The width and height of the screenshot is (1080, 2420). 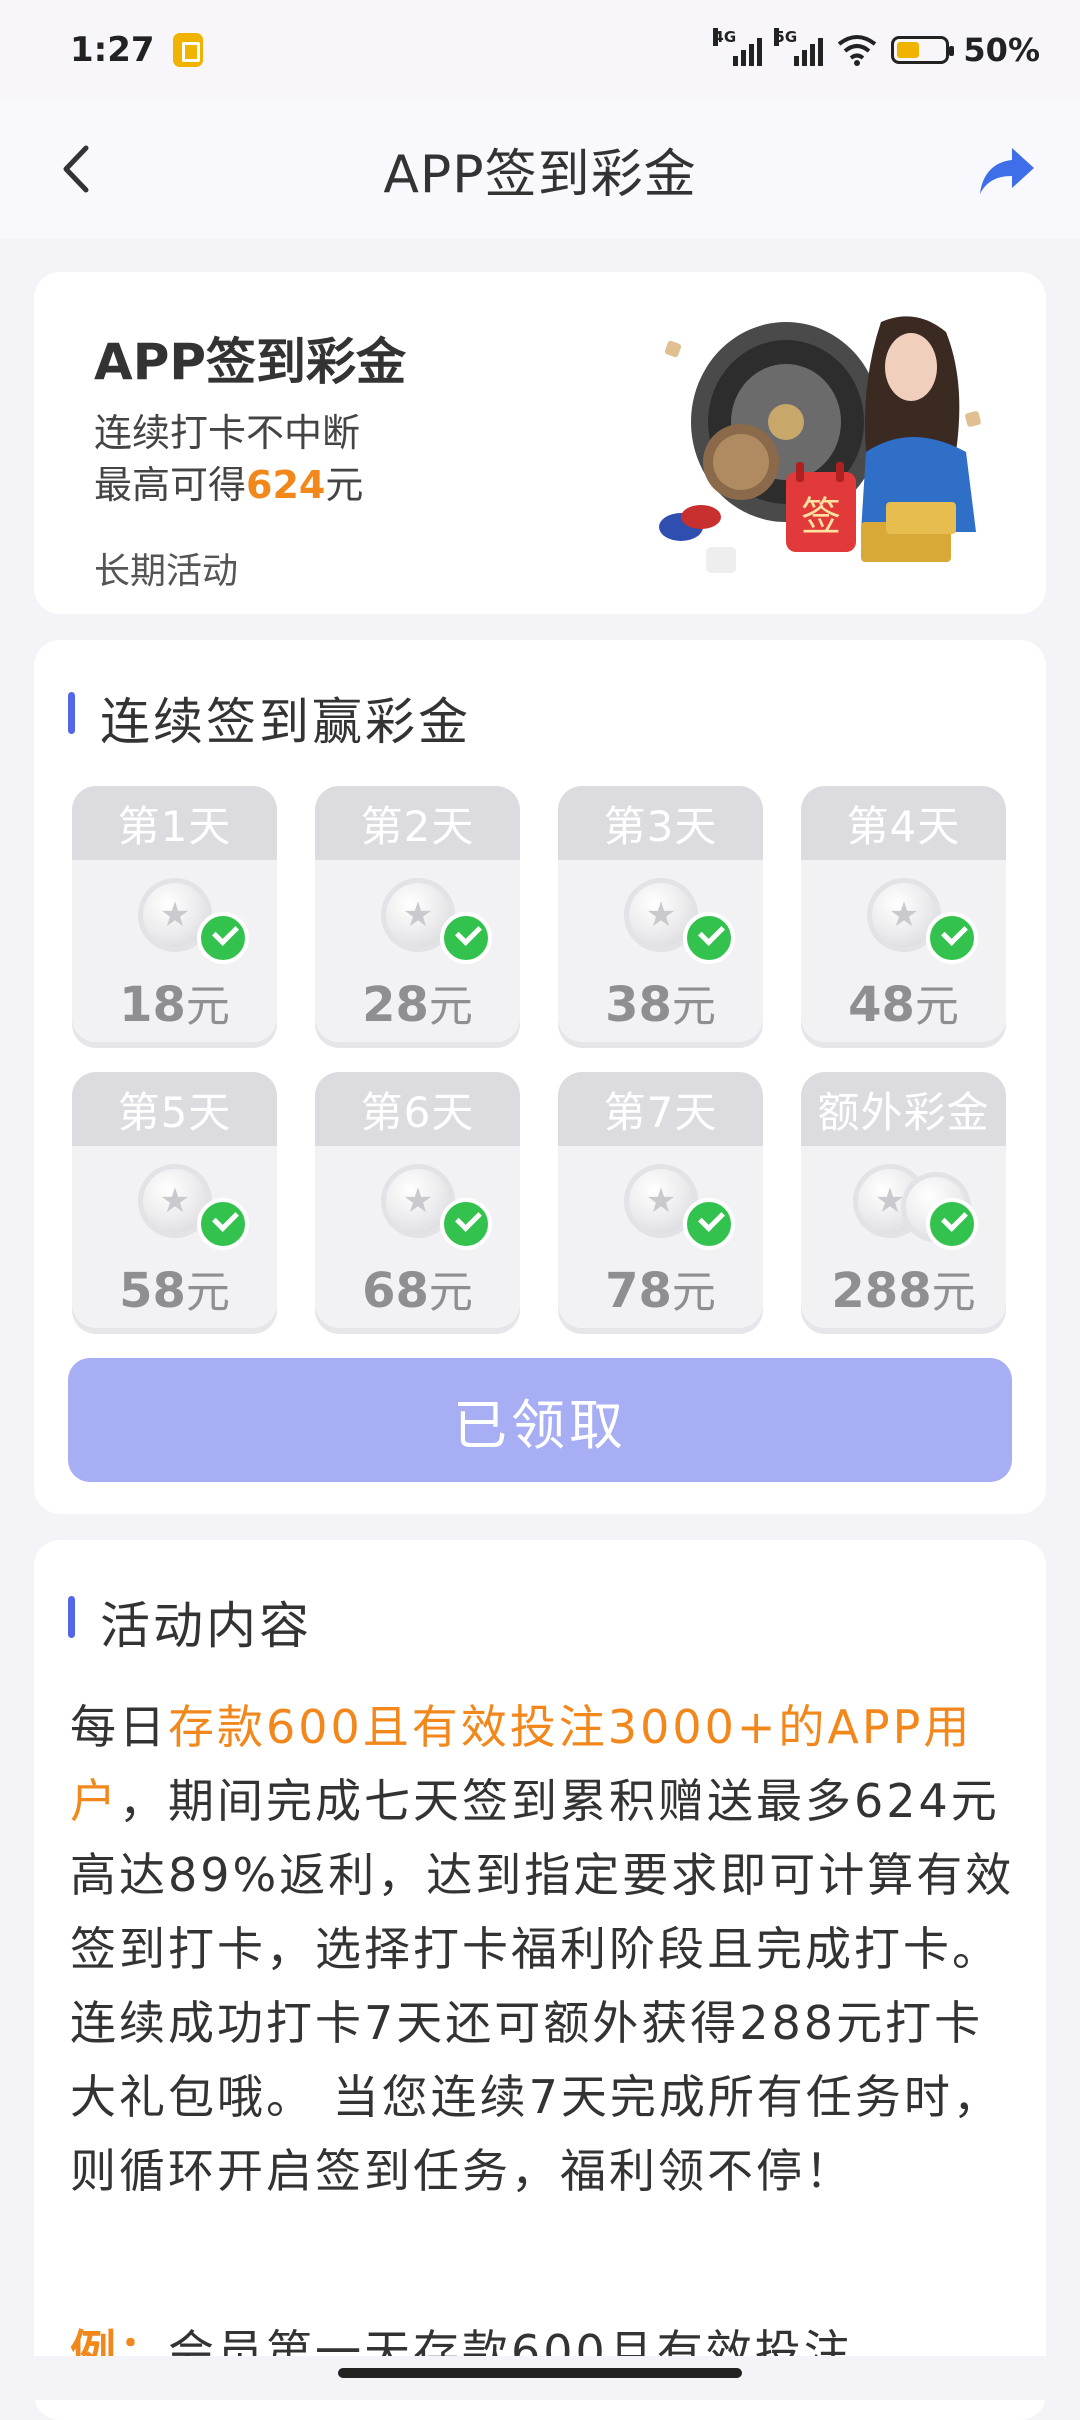 I want to click on back-icon, so click(x=76, y=169).